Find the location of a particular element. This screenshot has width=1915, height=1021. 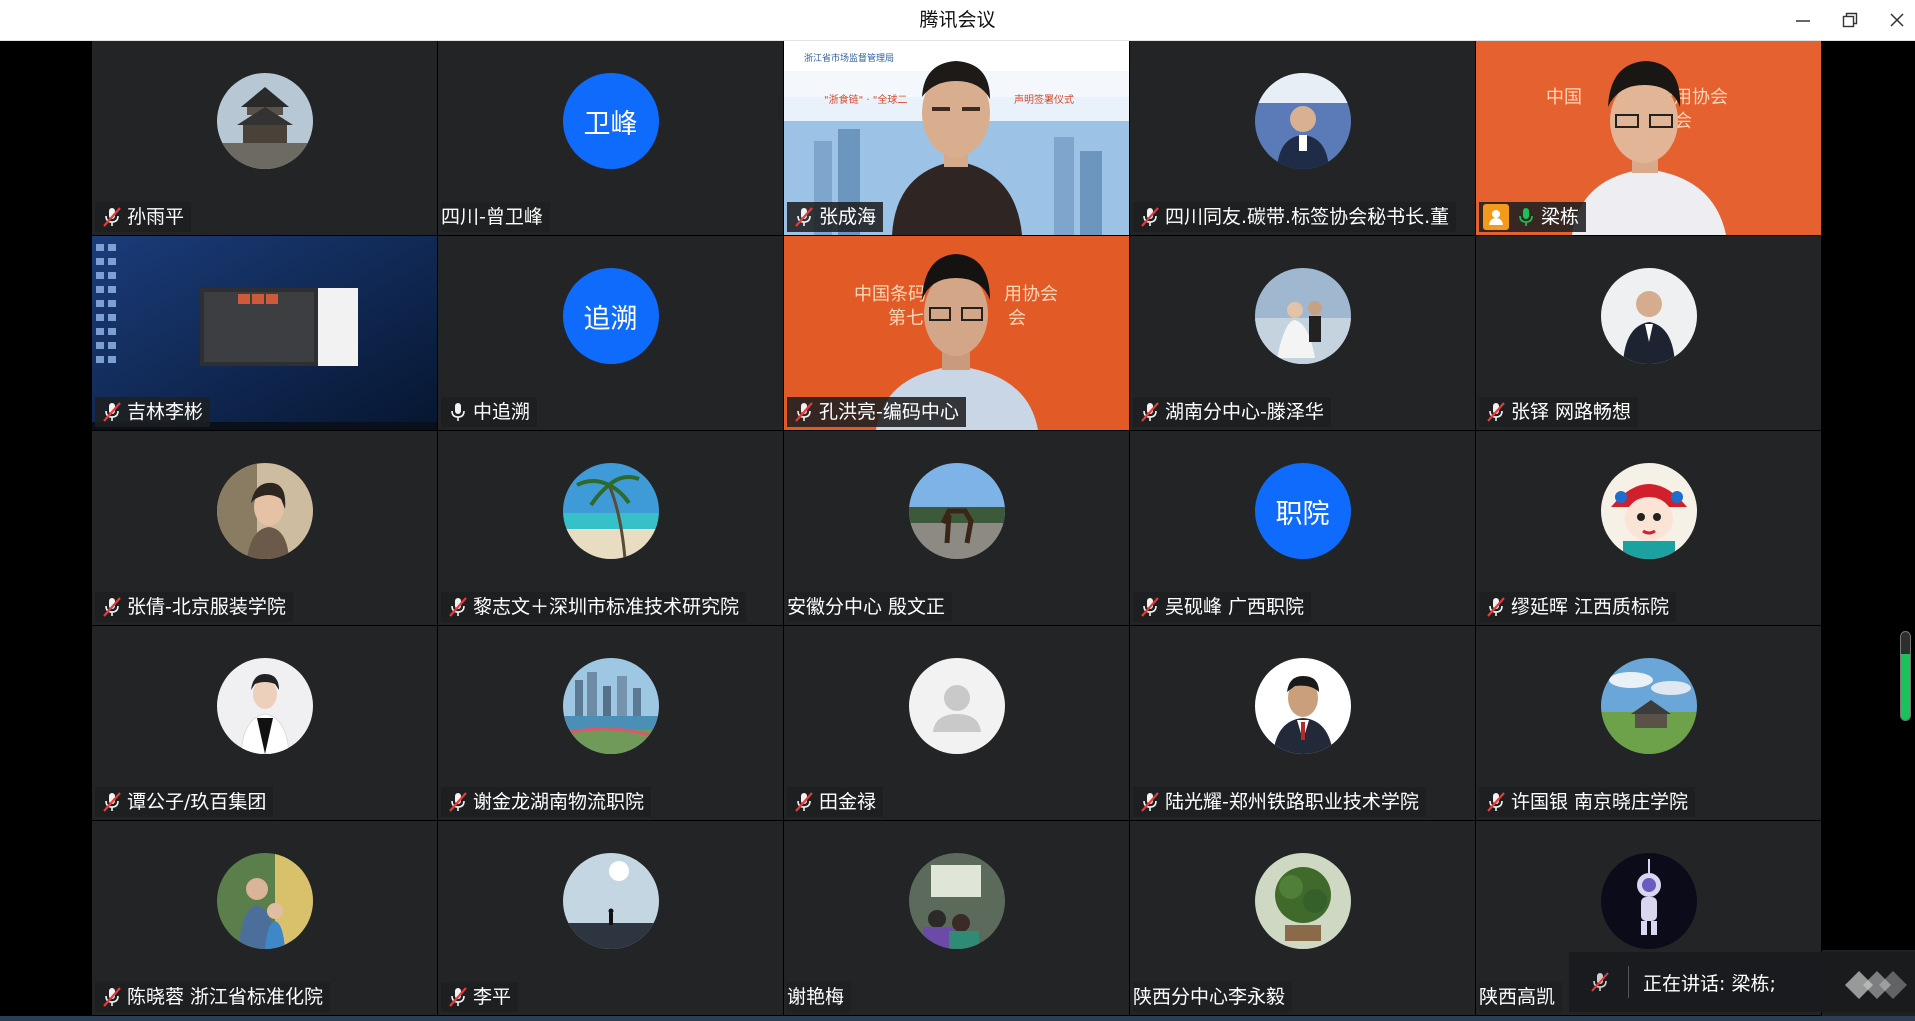

mic-icon is located at coordinates (458, 412).